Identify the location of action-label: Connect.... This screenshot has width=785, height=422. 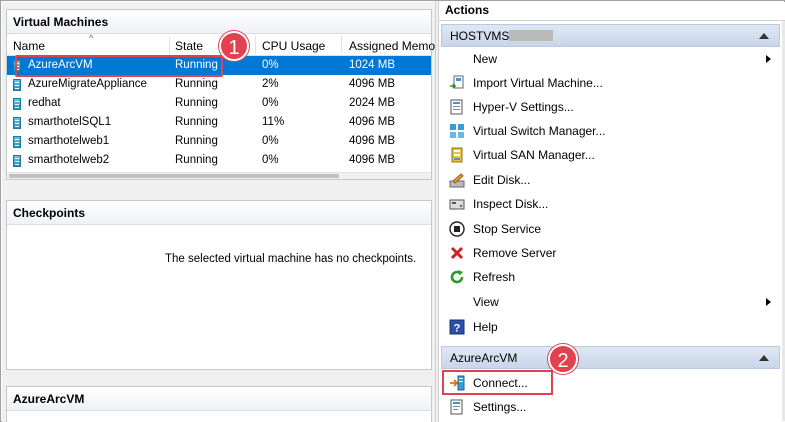
(500, 383).